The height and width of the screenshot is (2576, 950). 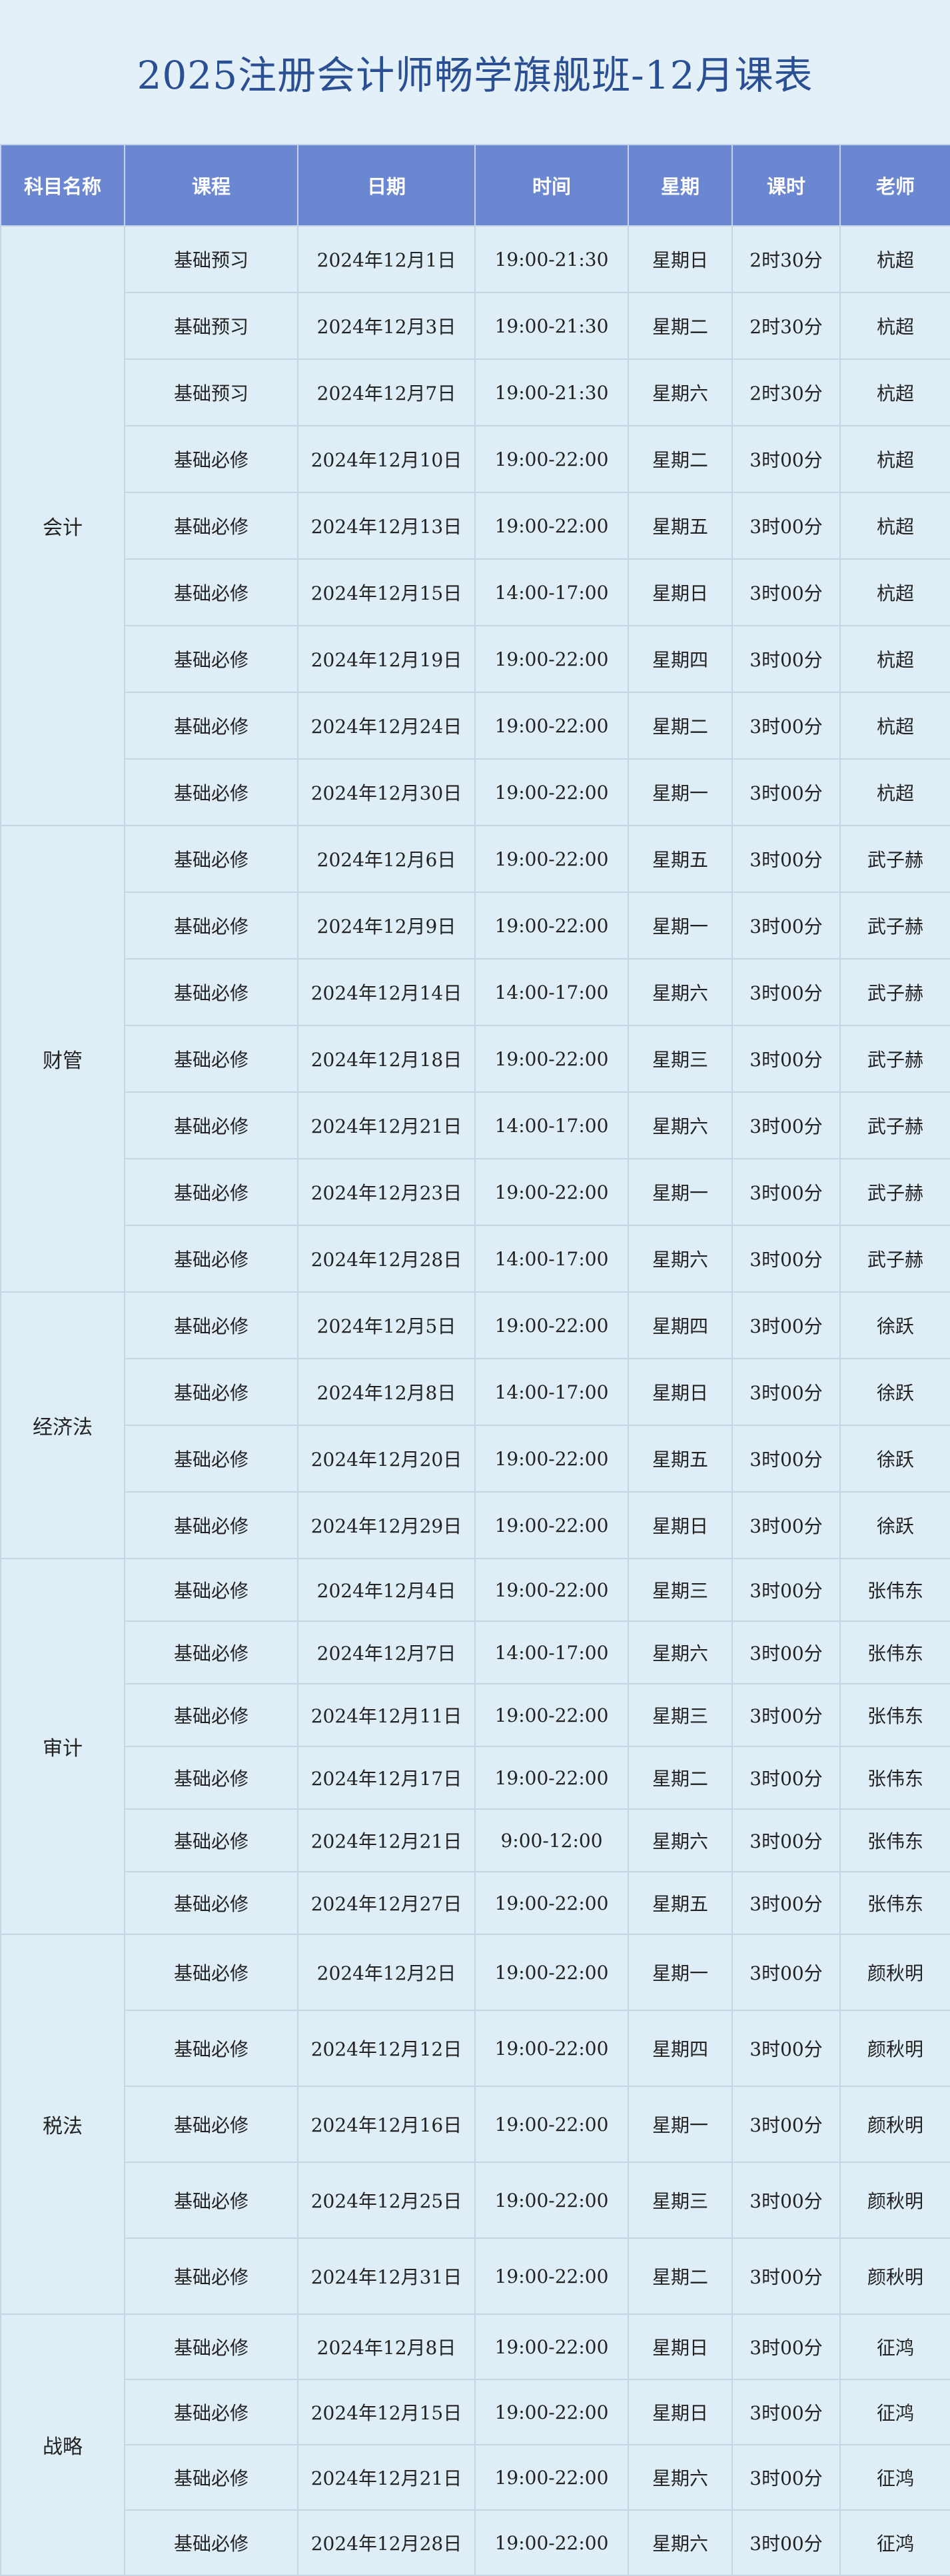 What do you see at coordinates (475, 992) in the screenshot?
I see `table-row: 基础必修 2024年12月14日 14:00-17:00 星期六 3时00分 武子赫` at bounding box center [475, 992].